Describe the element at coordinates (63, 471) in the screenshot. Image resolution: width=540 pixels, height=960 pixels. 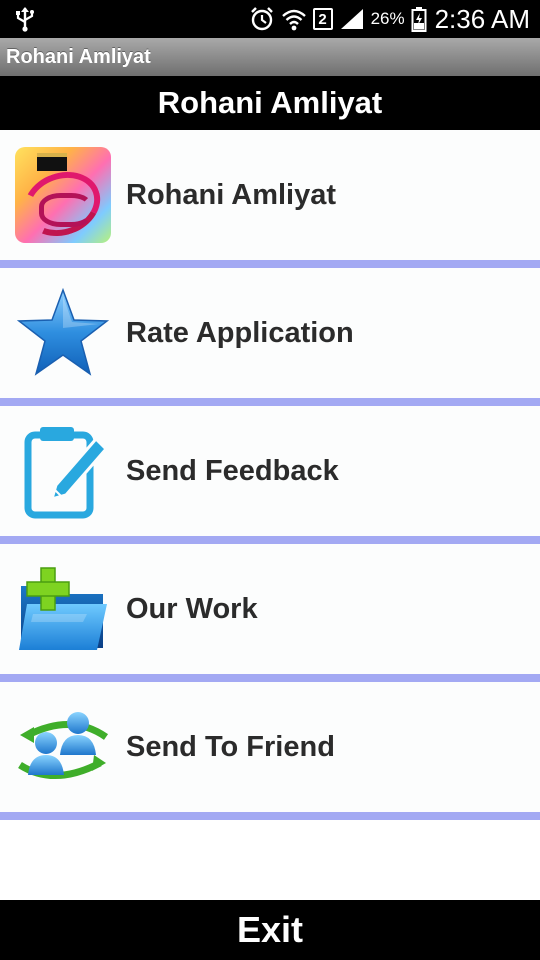
I see `edit-note-icon` at that location.